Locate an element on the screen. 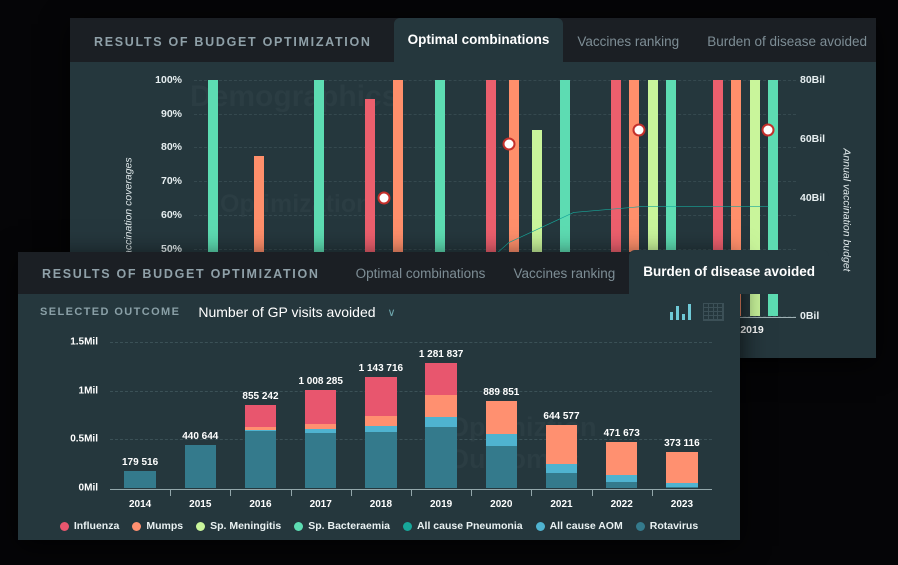 Image resolution: width=898 pixels, height=565 pixels. front-chart-bar-column: 1 281 837 is located at coordinates (441, 418).